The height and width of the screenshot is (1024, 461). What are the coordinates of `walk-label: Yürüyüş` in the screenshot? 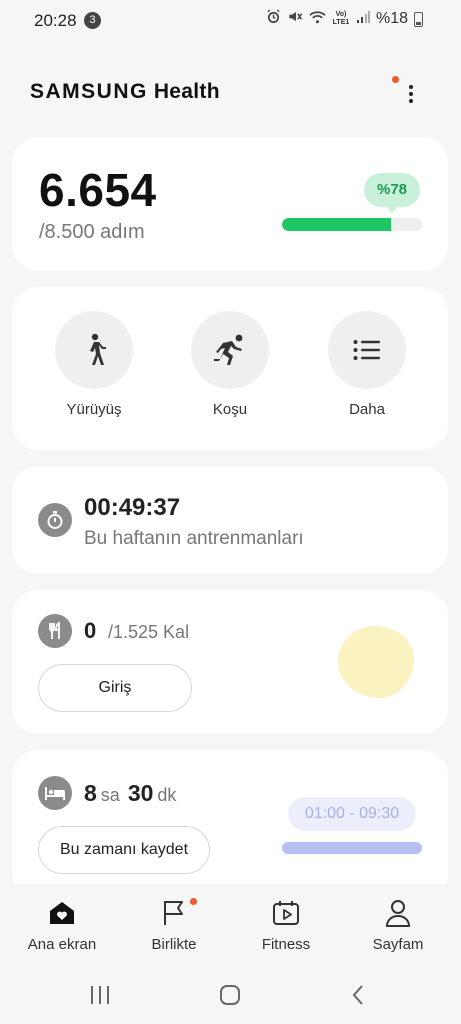 It's located at (94, 409).